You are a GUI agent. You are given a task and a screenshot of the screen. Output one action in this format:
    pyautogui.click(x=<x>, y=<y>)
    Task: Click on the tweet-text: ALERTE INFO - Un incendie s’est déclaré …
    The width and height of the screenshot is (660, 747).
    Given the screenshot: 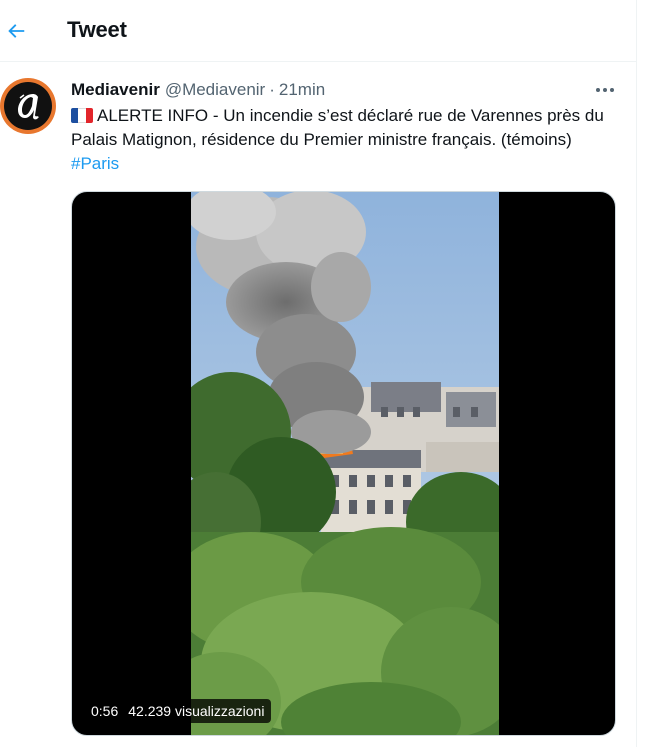 What is the action you would take?
    pyautogui.click(x=346, y=140)
    